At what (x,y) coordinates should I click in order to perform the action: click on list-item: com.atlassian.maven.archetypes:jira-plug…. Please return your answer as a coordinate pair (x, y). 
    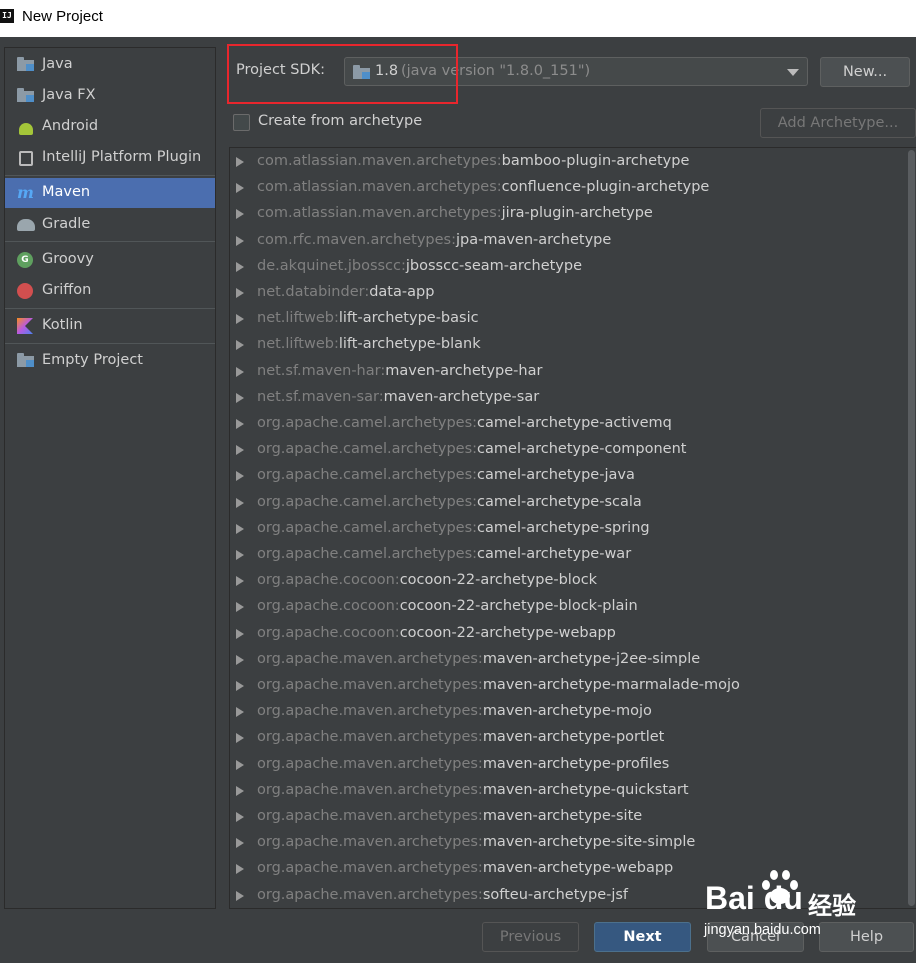
    Looking at the image, I should click on (568, 214).